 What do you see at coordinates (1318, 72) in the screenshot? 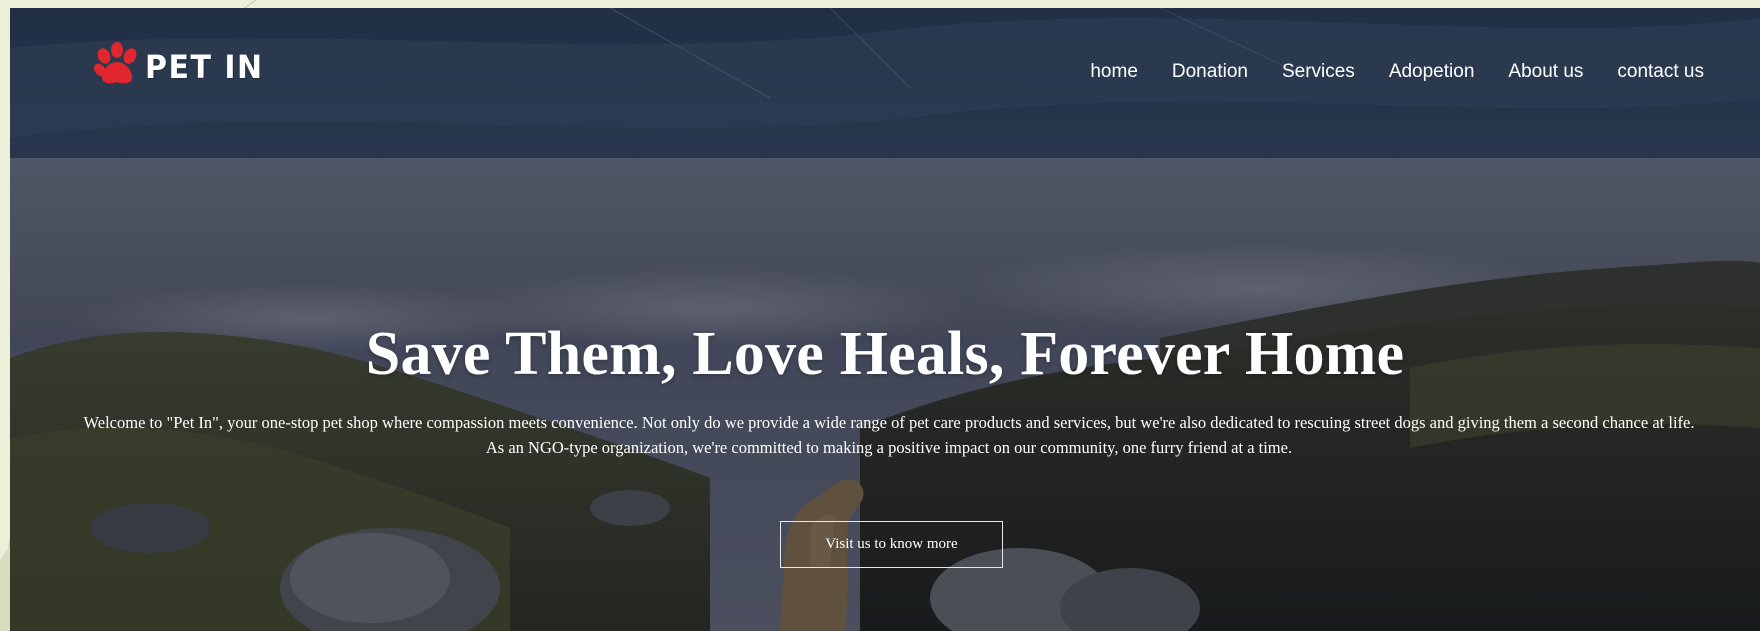
I see `nav-services: Services` at bounding box center [1318, 72].